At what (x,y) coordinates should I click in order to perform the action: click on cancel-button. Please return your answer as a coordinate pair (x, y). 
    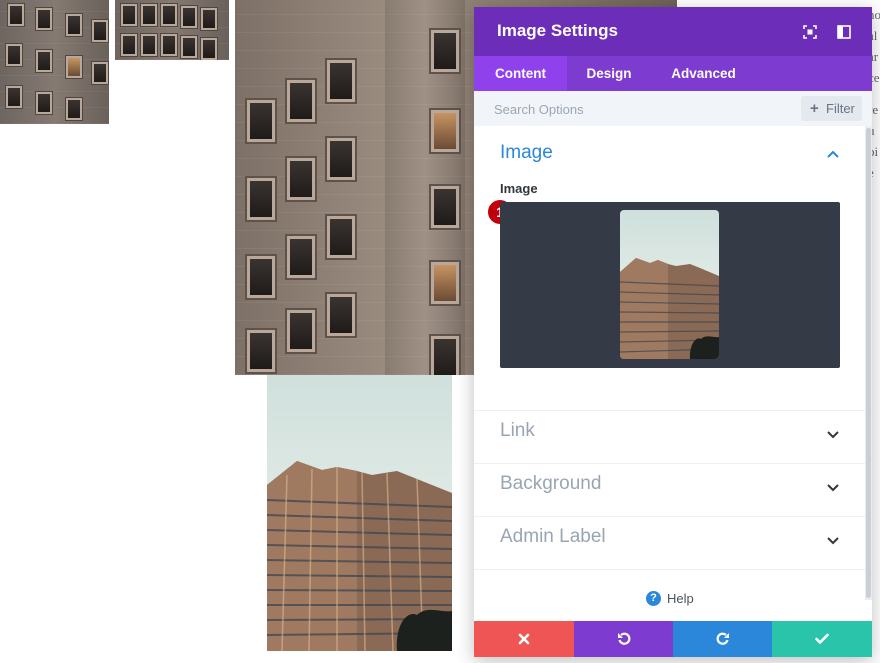
    Looking at the image, I should click on (524, 639).